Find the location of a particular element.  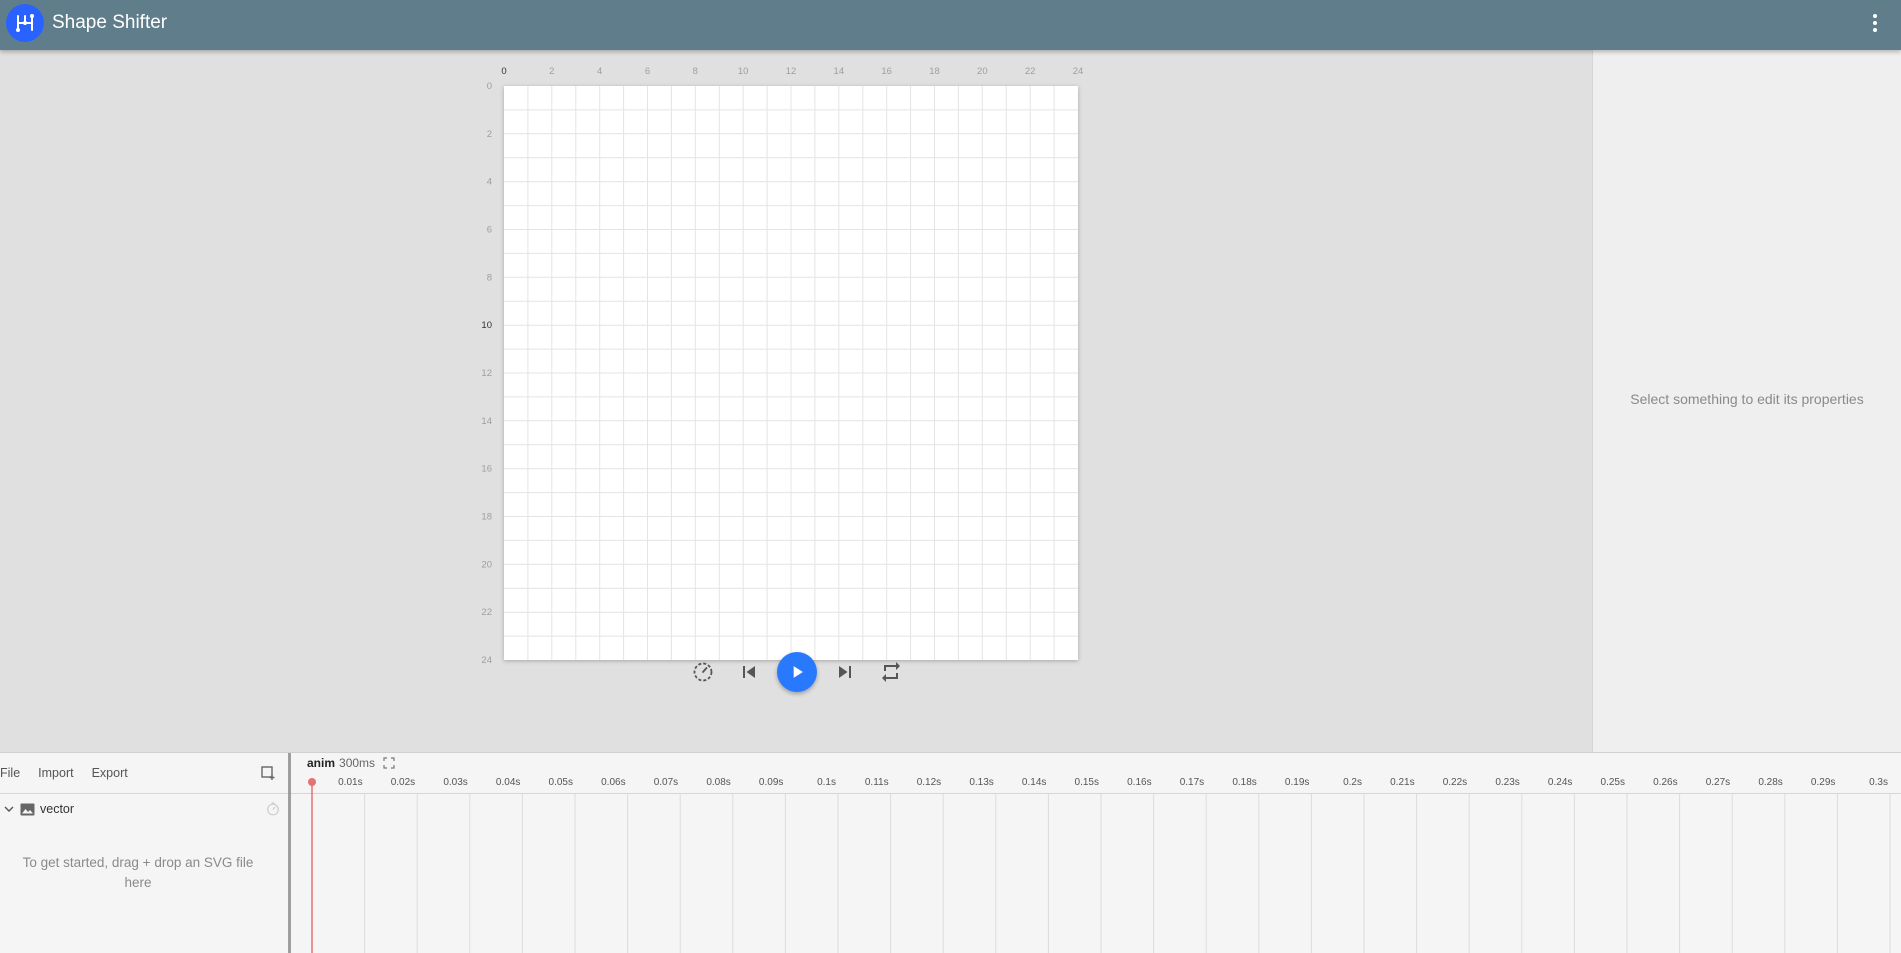

skip-previous-button is located at coordinates (749, 672).